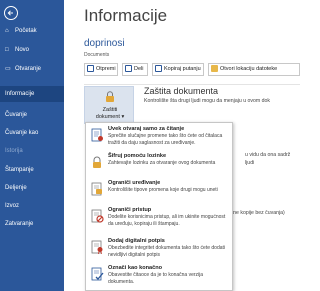 The image size is (320, 291). Describe the element at coordinates (32, 31) in the screenshot. I see `nav-home: ⌂ Početak` at that location.